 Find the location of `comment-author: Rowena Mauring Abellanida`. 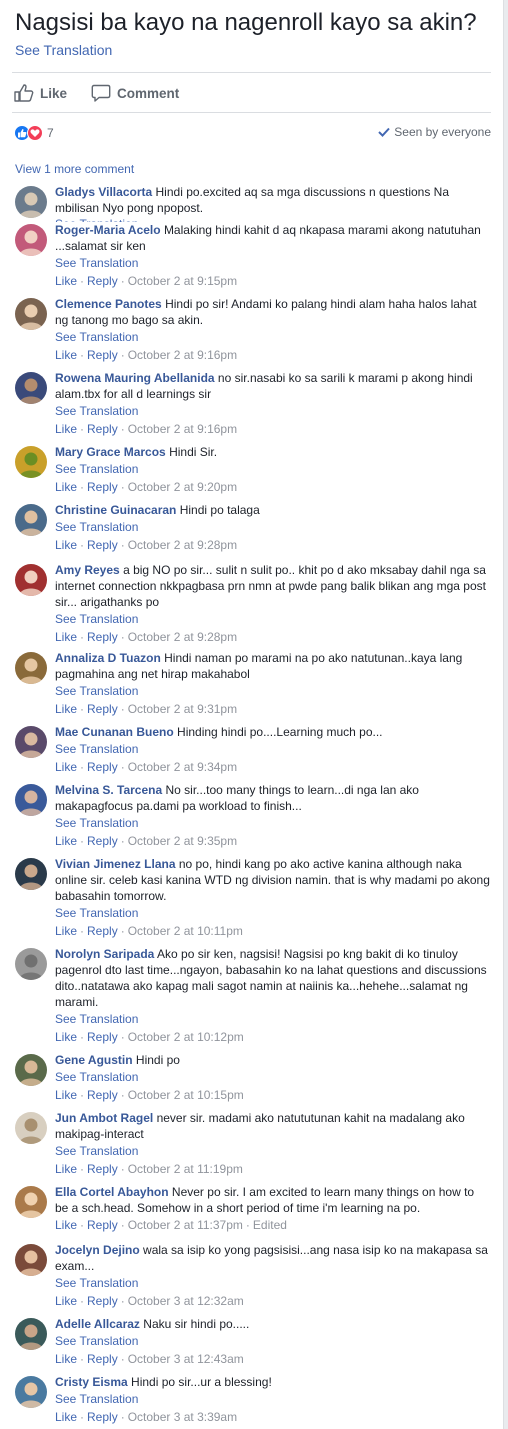

comment-author: Rowena Mauring Abellanida is located at coordinates (135, 378).